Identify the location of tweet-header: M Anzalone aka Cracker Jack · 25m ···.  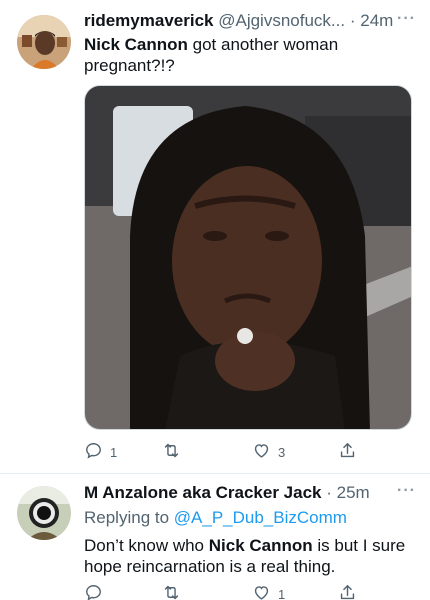
(250, 492).